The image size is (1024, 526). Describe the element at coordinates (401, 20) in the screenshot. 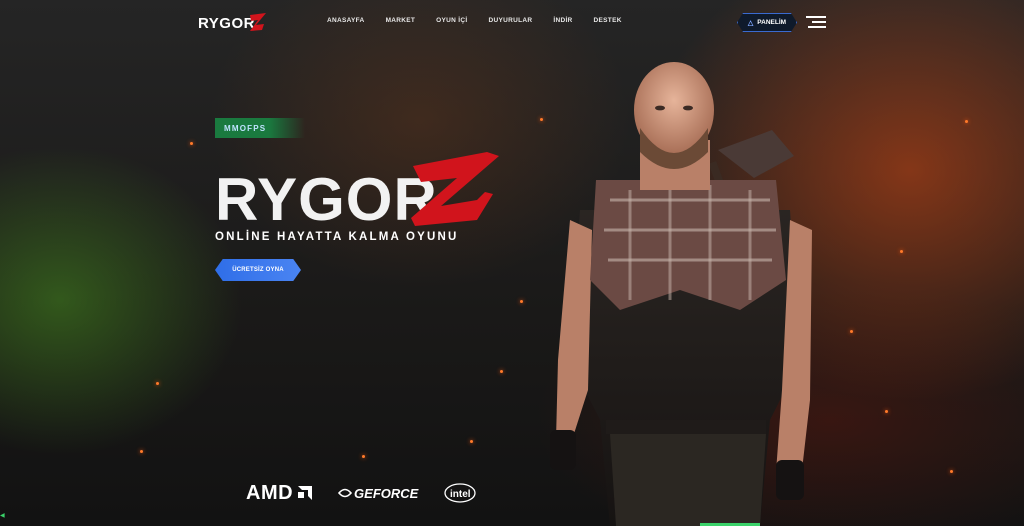

I see `nav-link-market: MARKET` at that location.